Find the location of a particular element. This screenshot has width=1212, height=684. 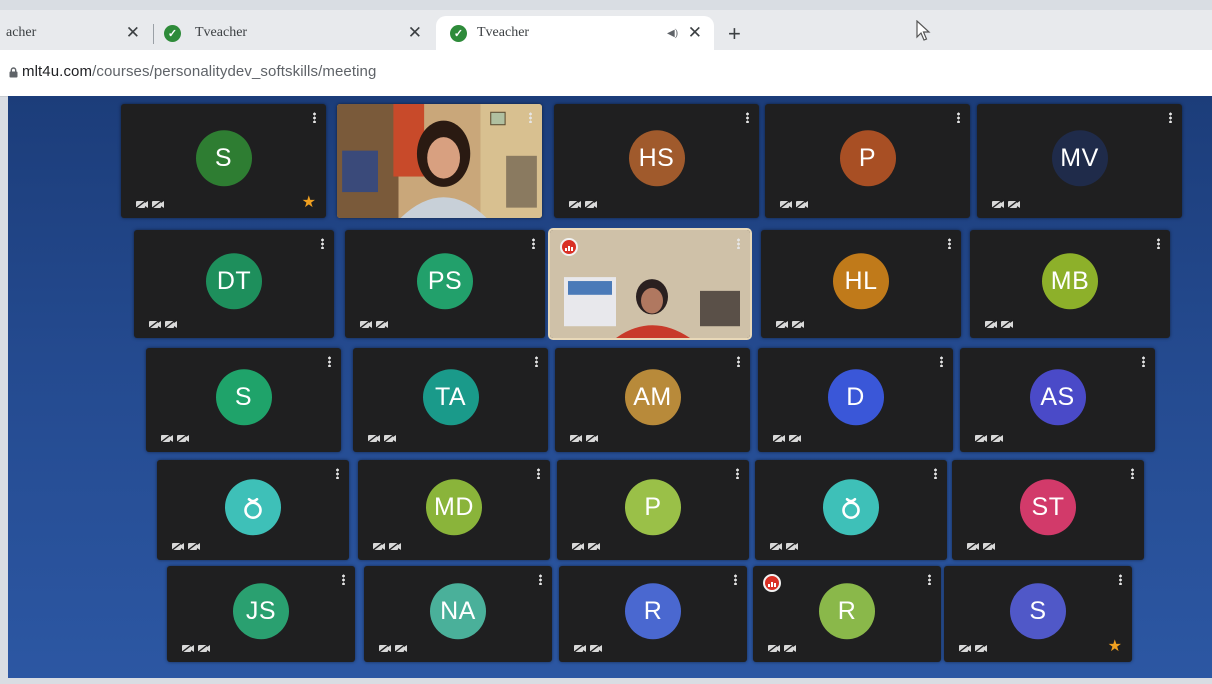

participant-avatar is located at coordinates (253, 507).